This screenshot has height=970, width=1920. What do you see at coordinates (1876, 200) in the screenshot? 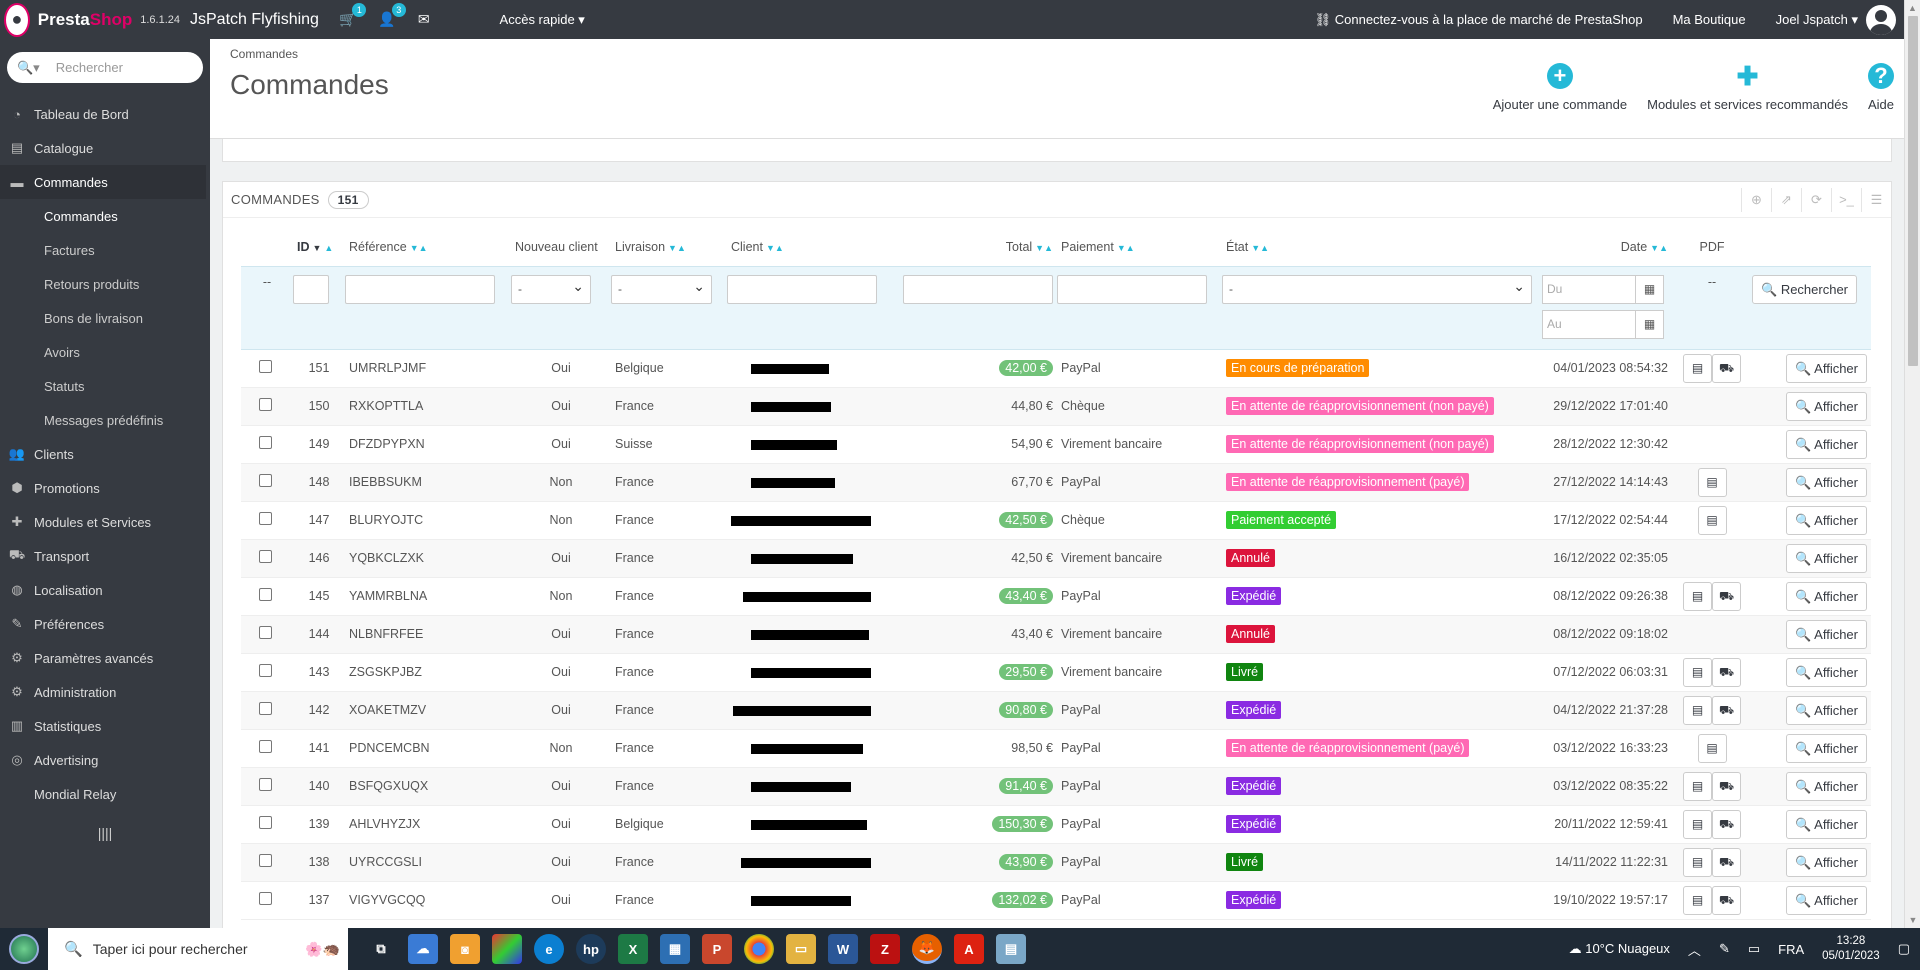
I see `database-icon: ☰` at bounding box center [1876, 200].